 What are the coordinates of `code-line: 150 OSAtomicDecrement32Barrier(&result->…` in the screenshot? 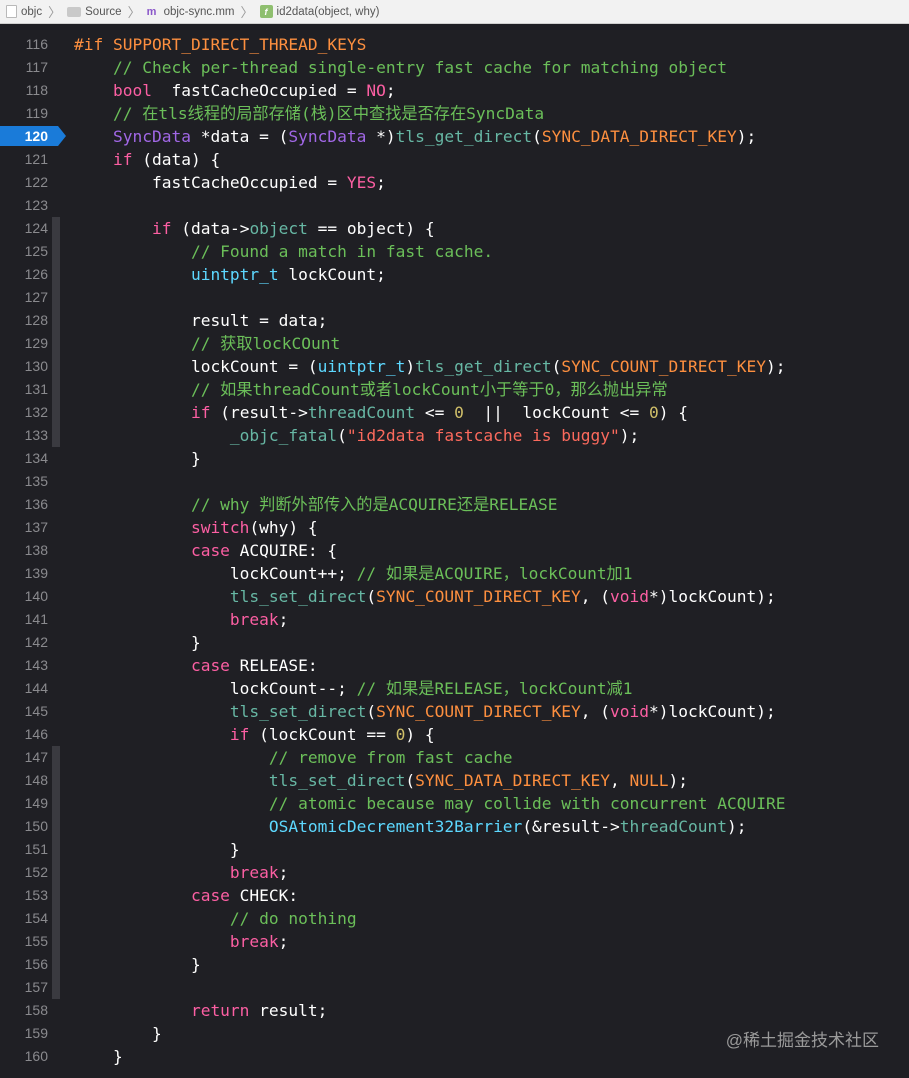 It's located at (454, 826).